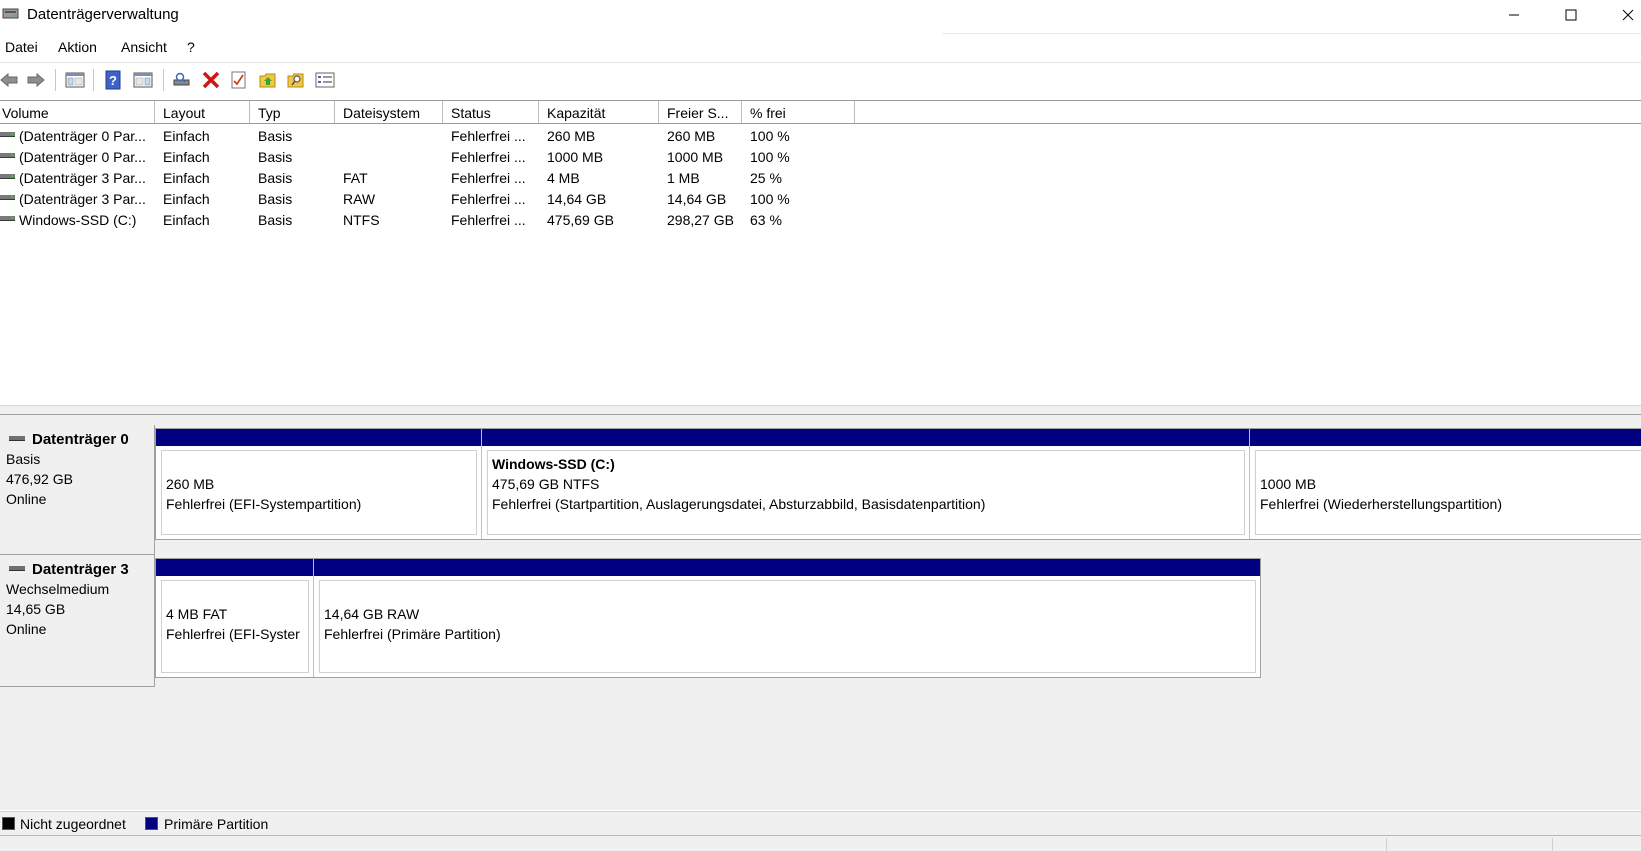 Image resolution: width=1641 pixels, height=851 pixels. I want to click on help-icon: ?, so click(113, 80).